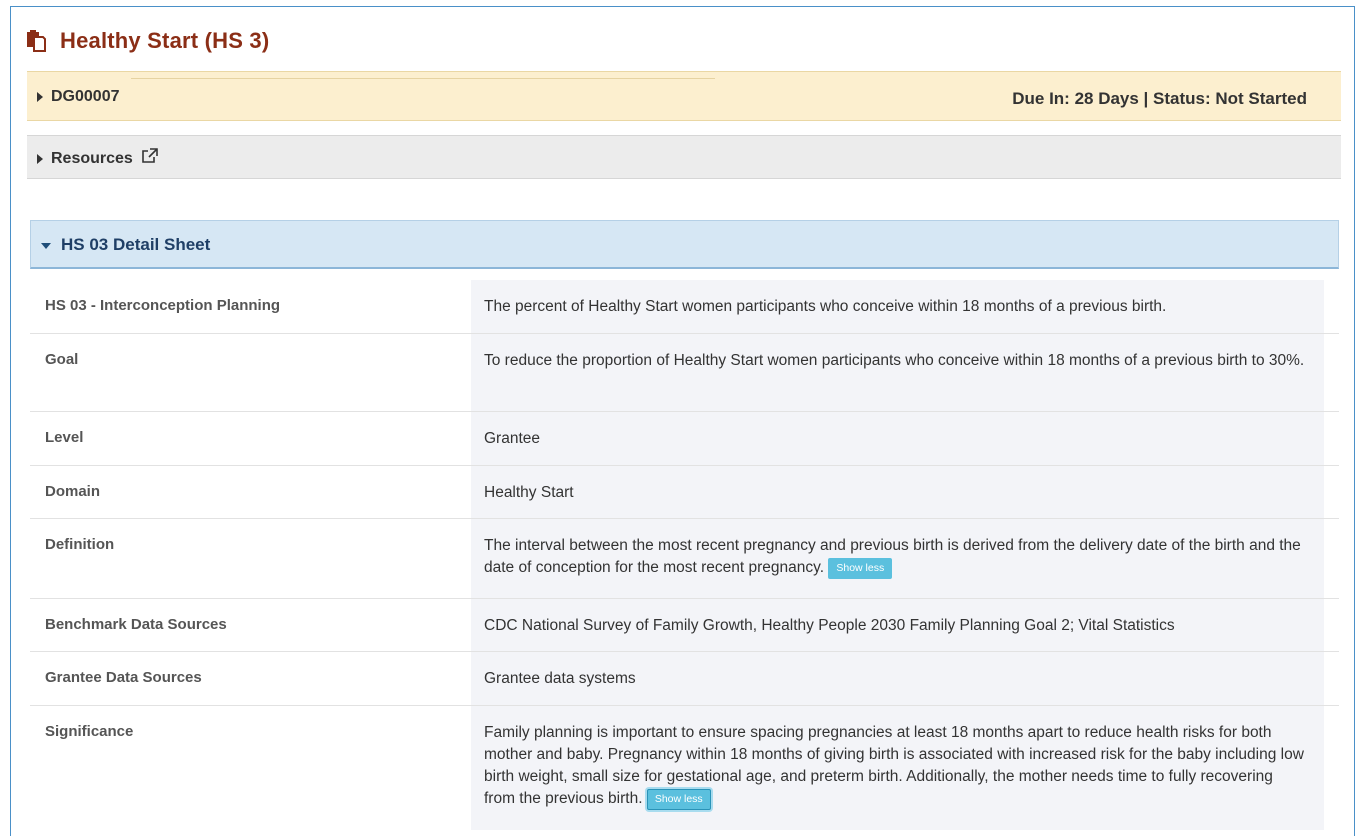 This screenshot has width=1357, height=836. Describe the element at coordinates (684, 157) in the screenshot. I see `resources-panel-header: Resources` at that location.